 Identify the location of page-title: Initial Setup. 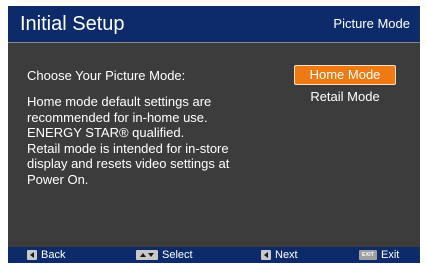
(72, 24).